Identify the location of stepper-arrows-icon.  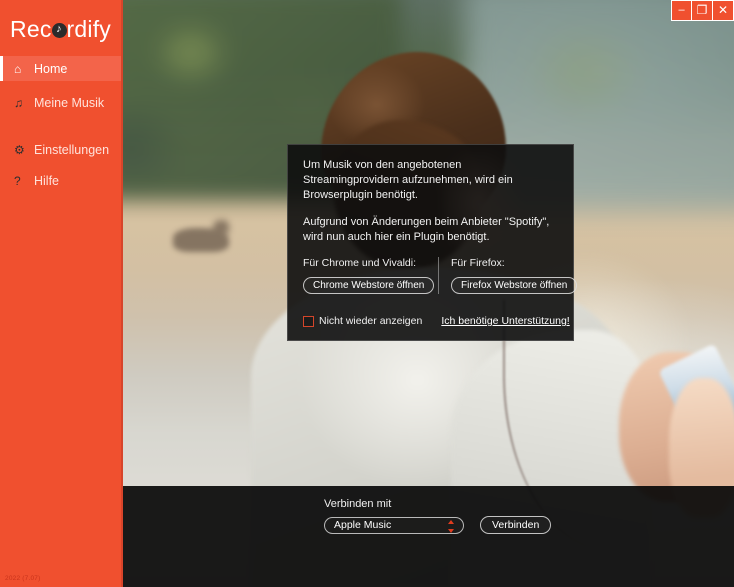
(450, 526).